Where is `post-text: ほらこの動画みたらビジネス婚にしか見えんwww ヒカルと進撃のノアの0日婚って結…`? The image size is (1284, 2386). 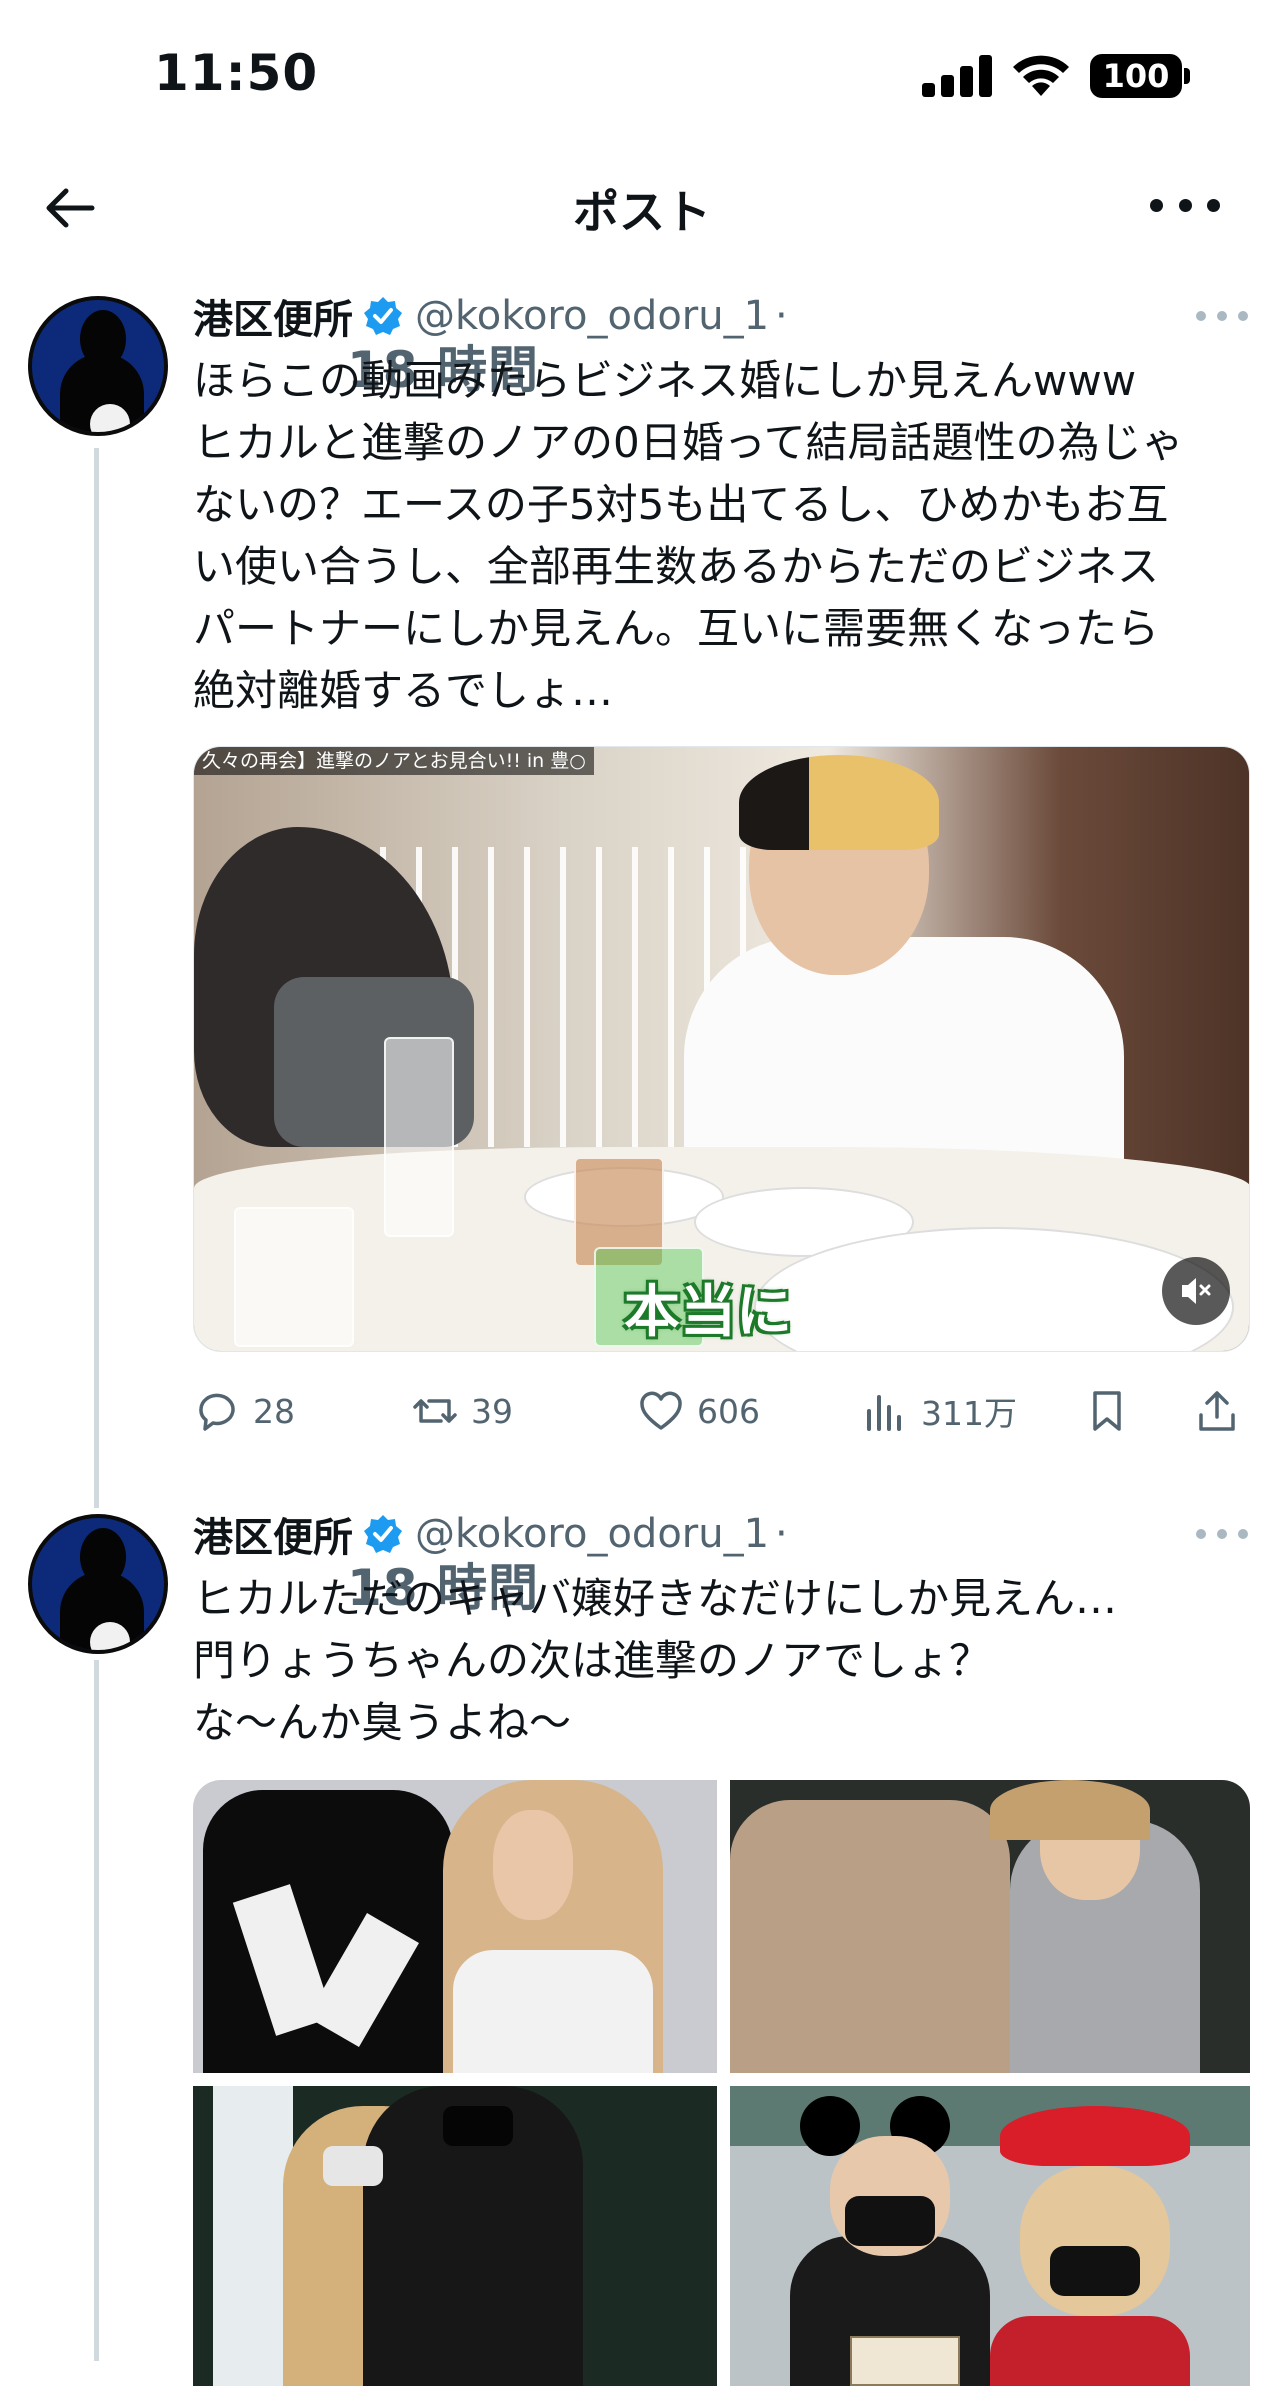
post-text: ほらこの動画みたらビジネス婚にしか見えんwww ヒカルと進撃のノアの0日婚って結… is located at coordinates (688, 535).